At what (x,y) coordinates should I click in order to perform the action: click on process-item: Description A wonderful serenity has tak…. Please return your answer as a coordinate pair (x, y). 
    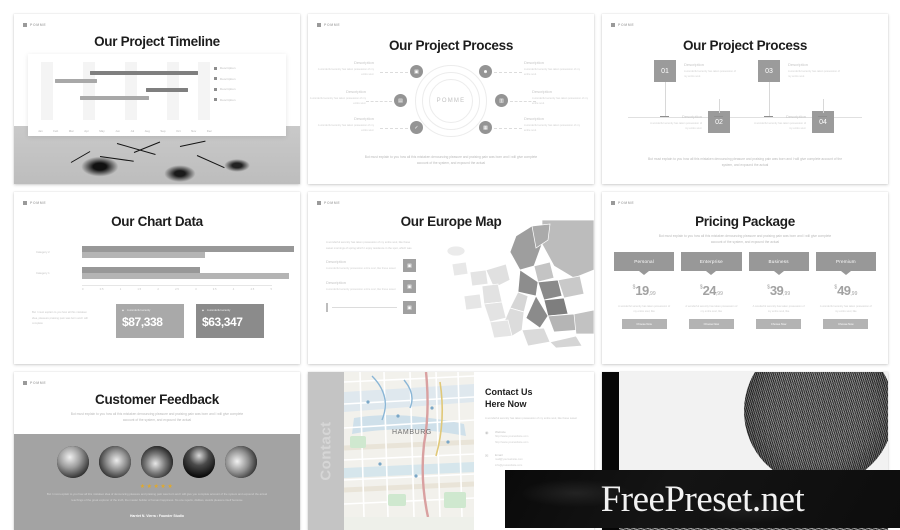
    Looking at the image, I should click on (345, 124).